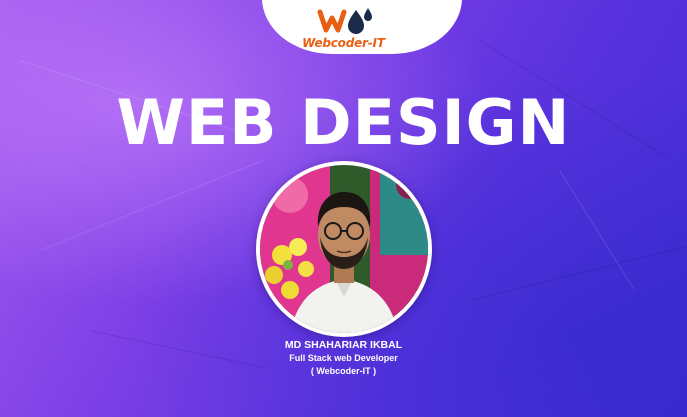  Describe the element at coordinates (343, 43) in the screenshot. I see `brand-name: Webcoder-IT` at that location.